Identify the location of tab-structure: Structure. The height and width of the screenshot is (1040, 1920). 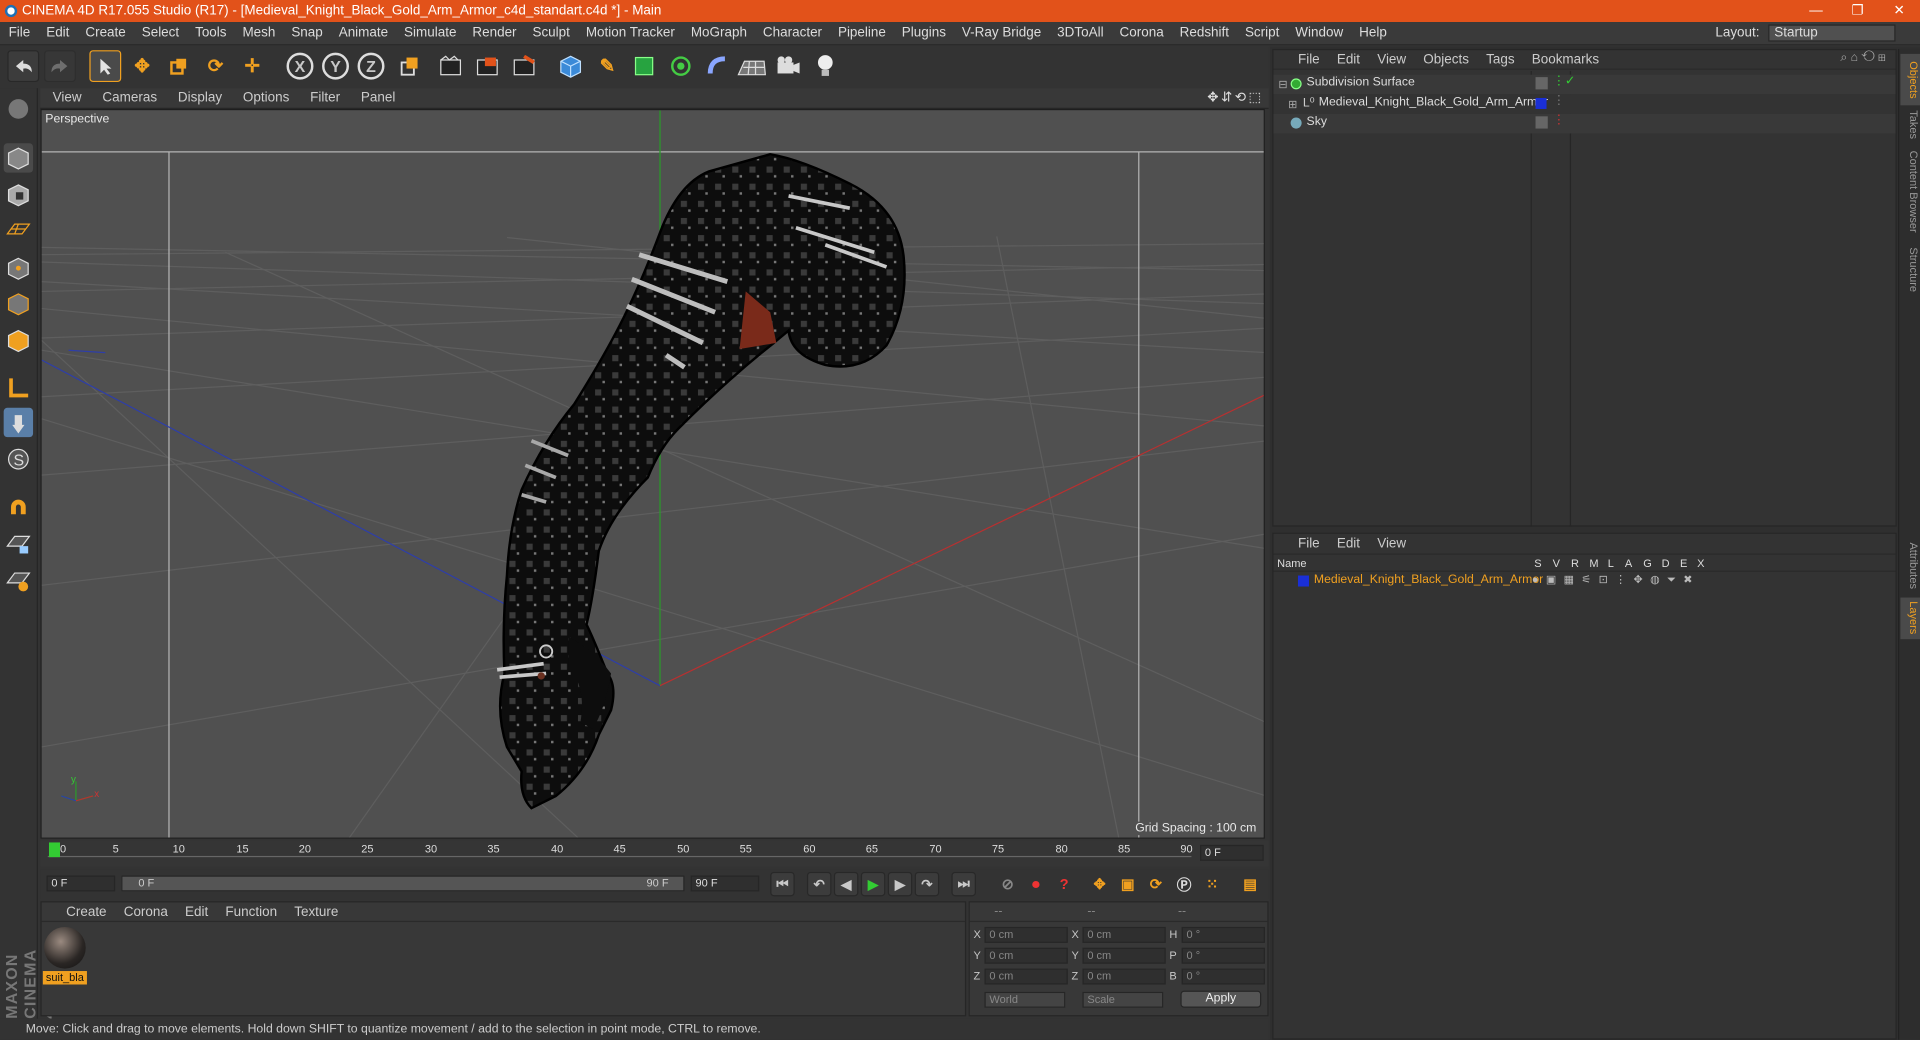
(1910, 269).